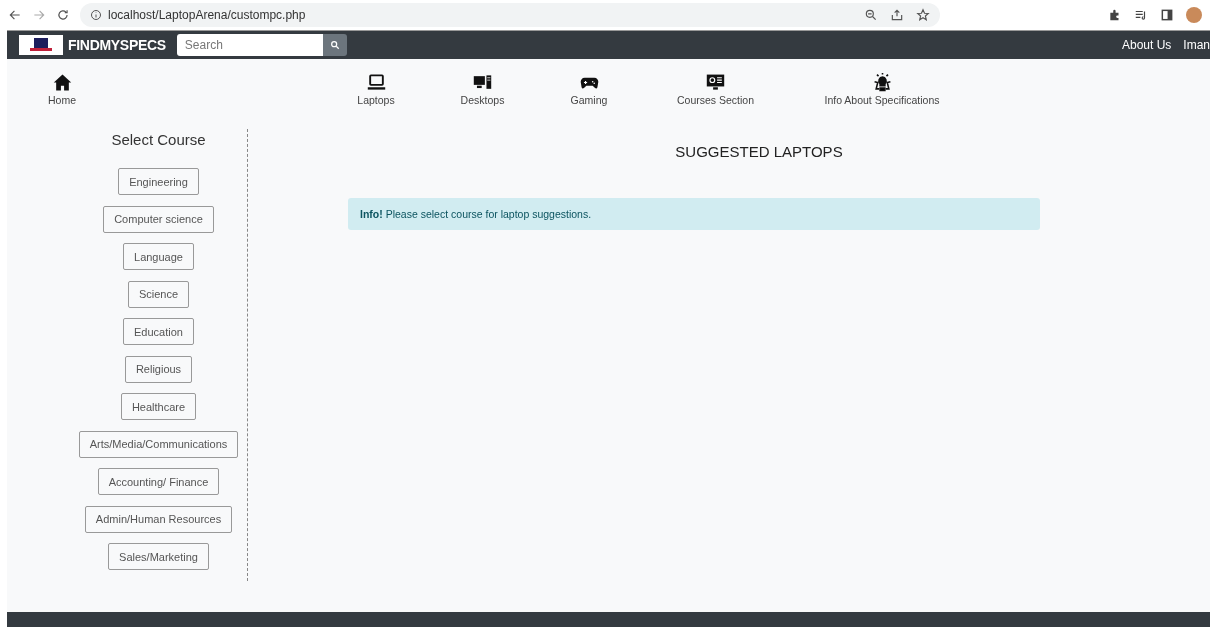 This screenshot has width=1210, height=628. What do you see at coordinates (715, 82) in the screenshot?
I see `monitor-settings-icon` at bounding box center [715, 82].